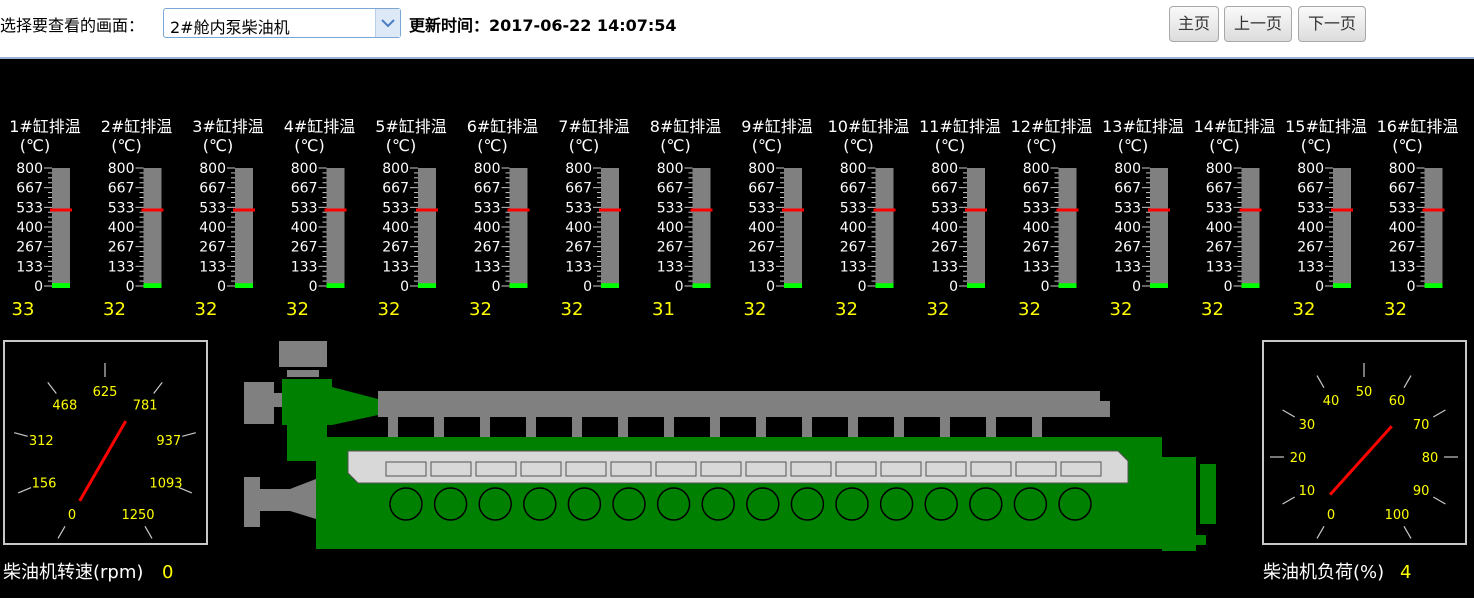  What do you see at coordinates (1326, 126) in the screenshot?
I see `cylinder-label: 15#缸排温` at bounding box center [1326, 126].